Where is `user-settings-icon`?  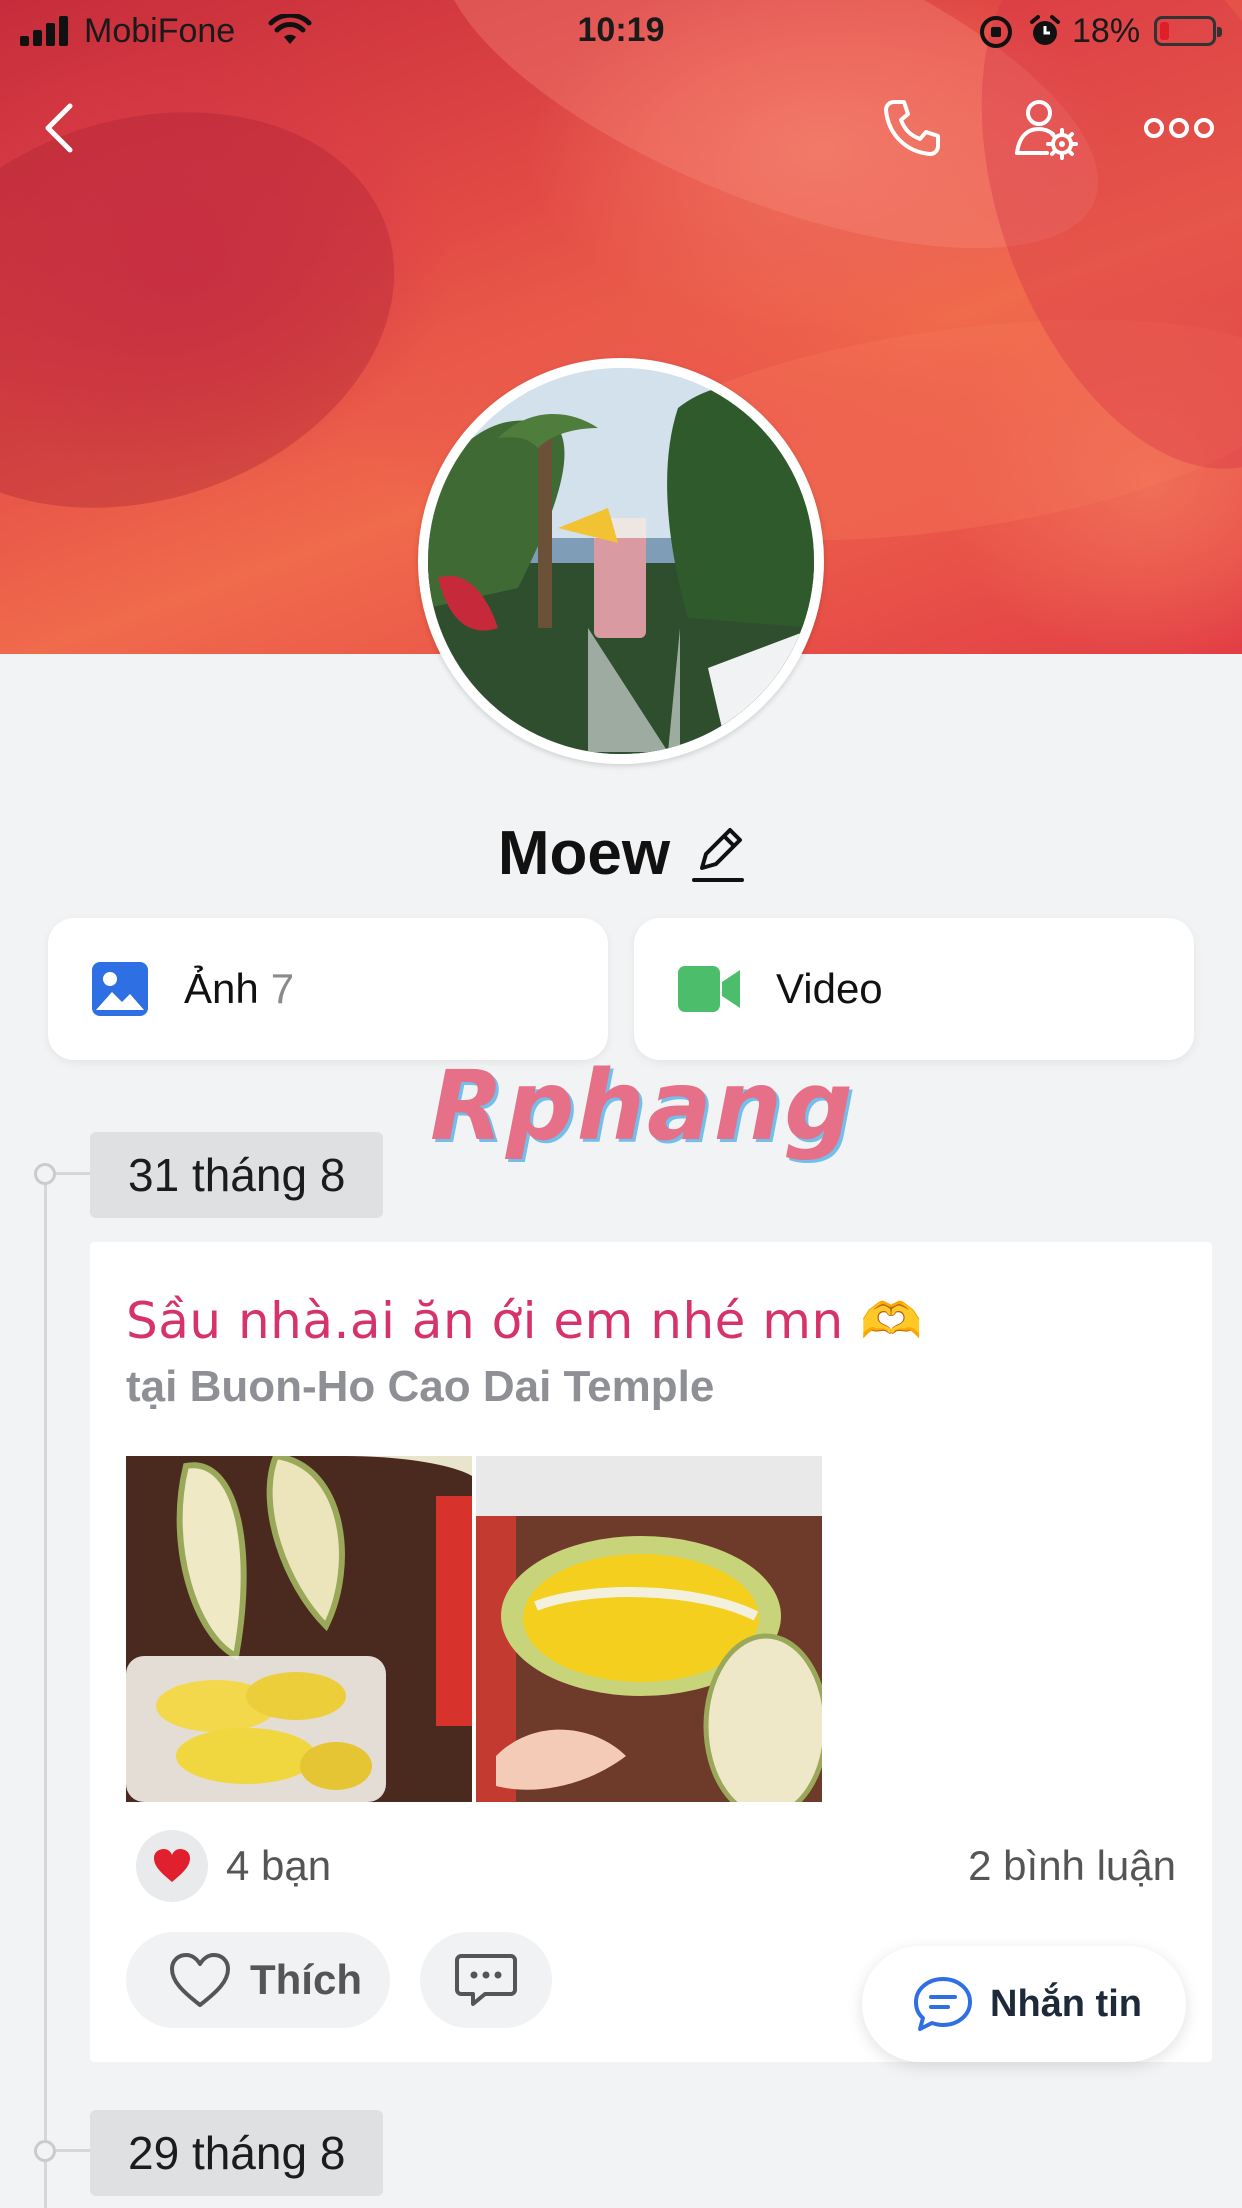
user-settings-icon is located at coordinates (1046, 130).